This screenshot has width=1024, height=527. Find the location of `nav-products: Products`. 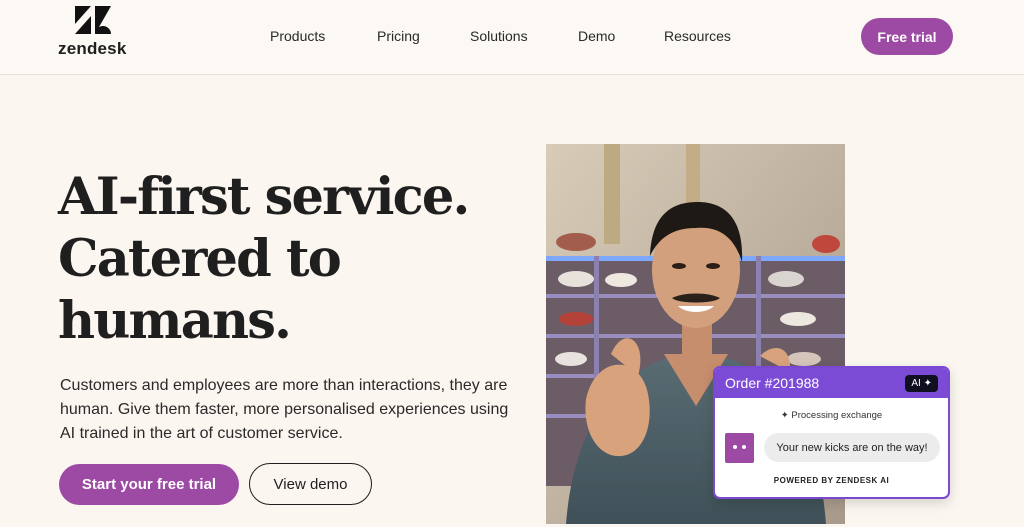

nav-products: Products is located at coordinates (297, 36).